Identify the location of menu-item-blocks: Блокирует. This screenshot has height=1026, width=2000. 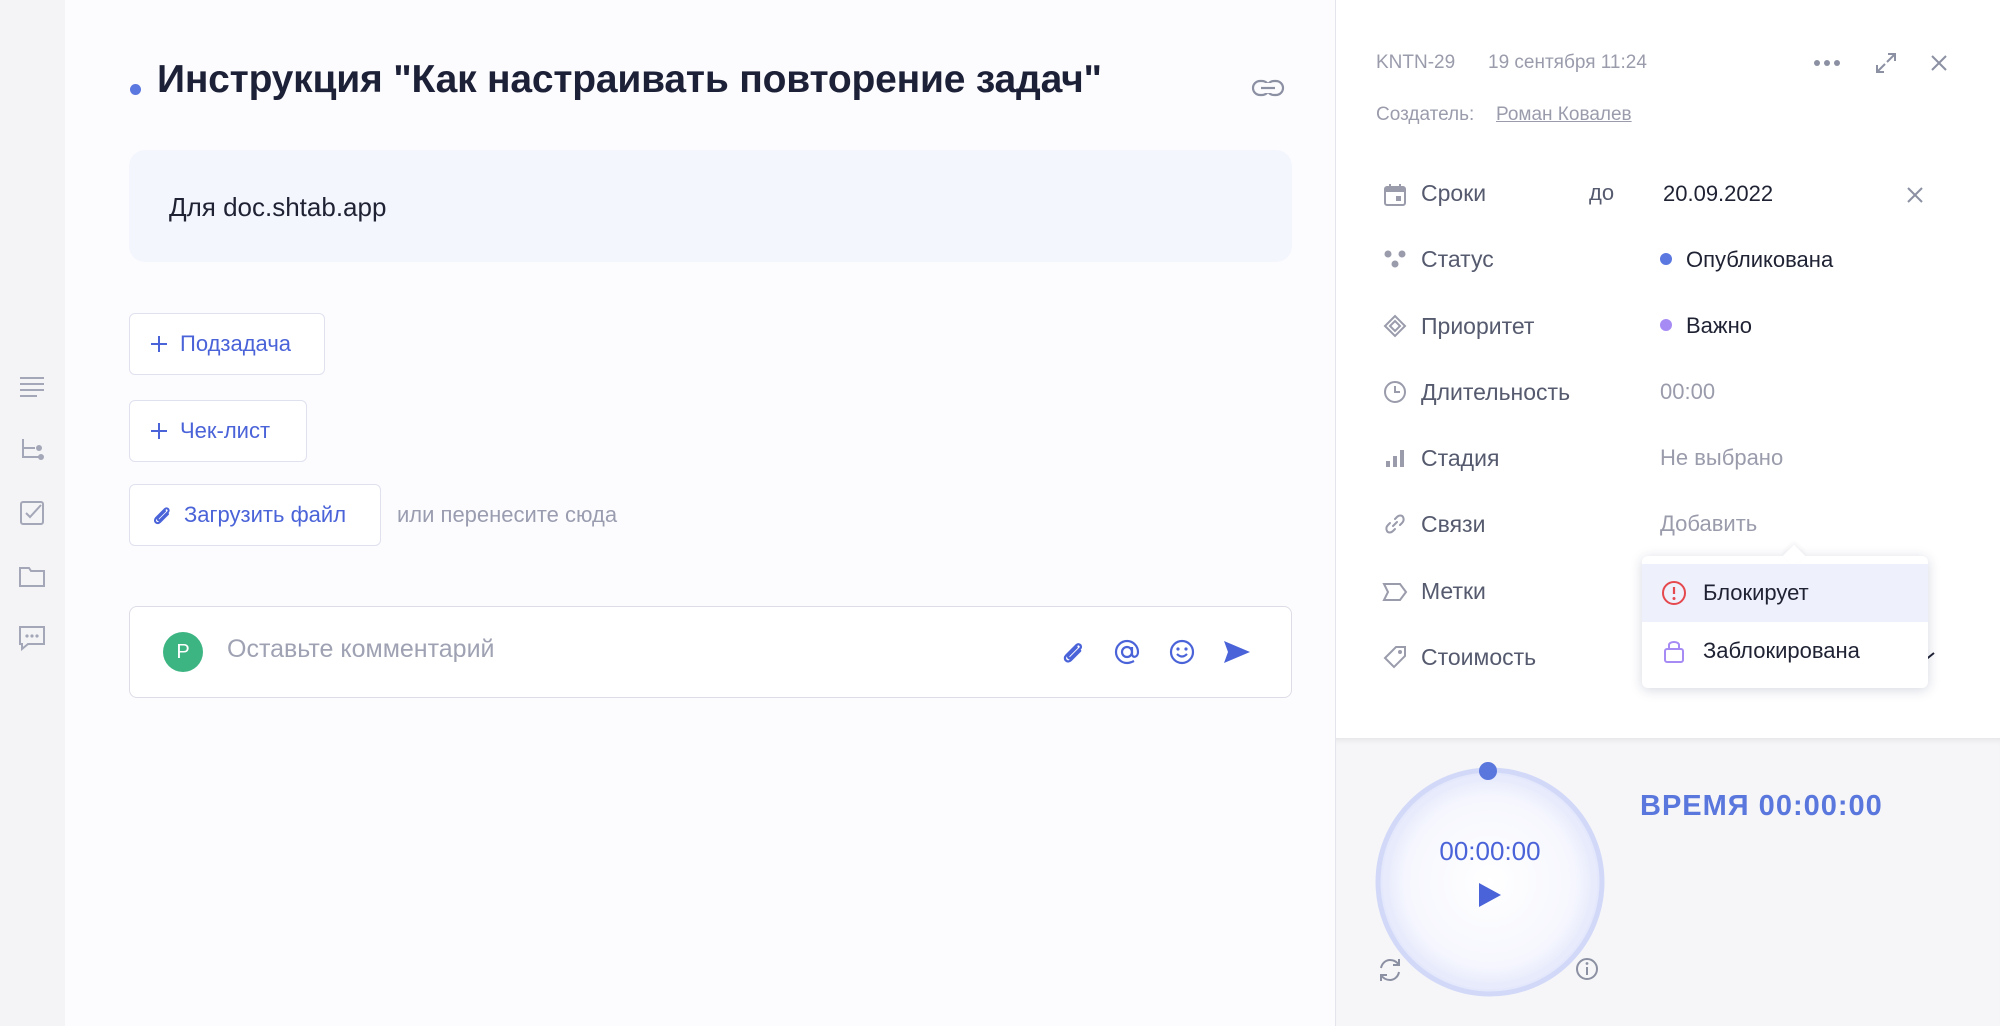
(1785, 593).